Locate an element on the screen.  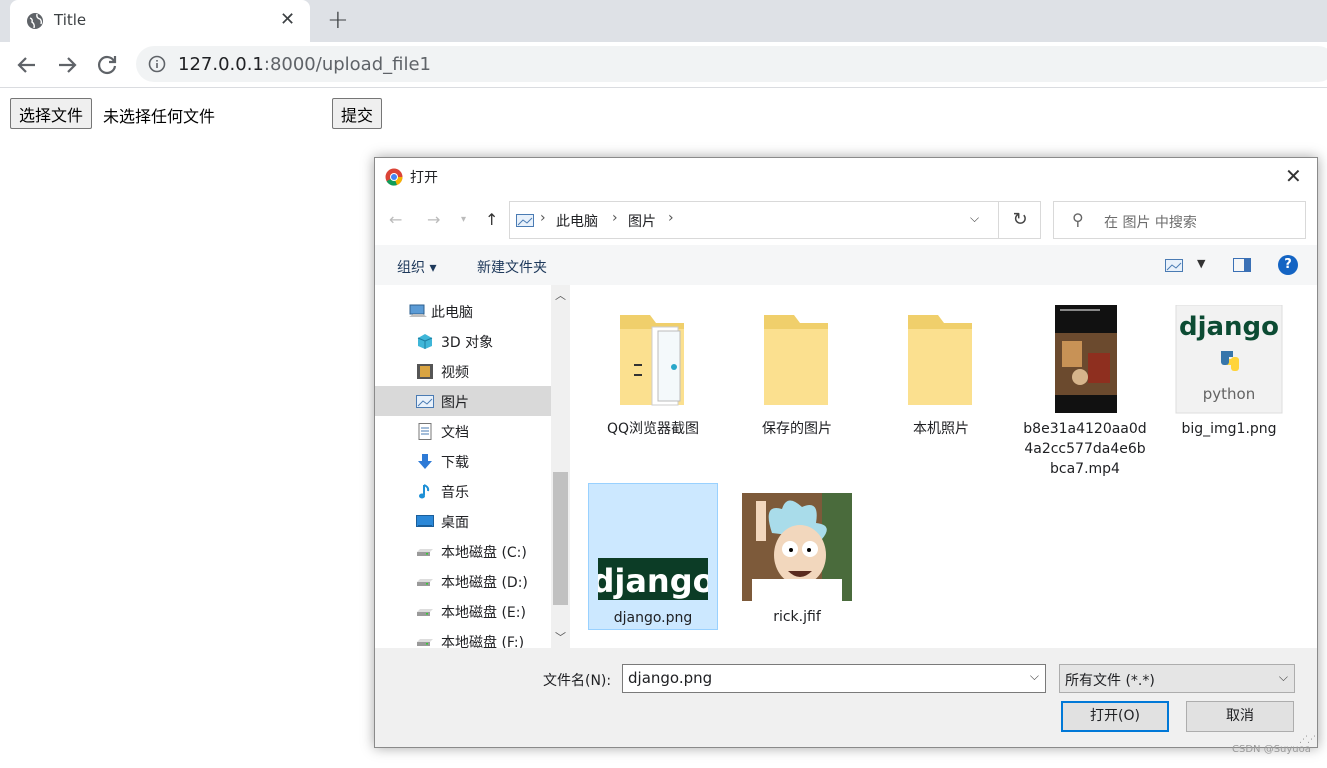
item-thumbnail: django python is located at coordinates (1229, 359).